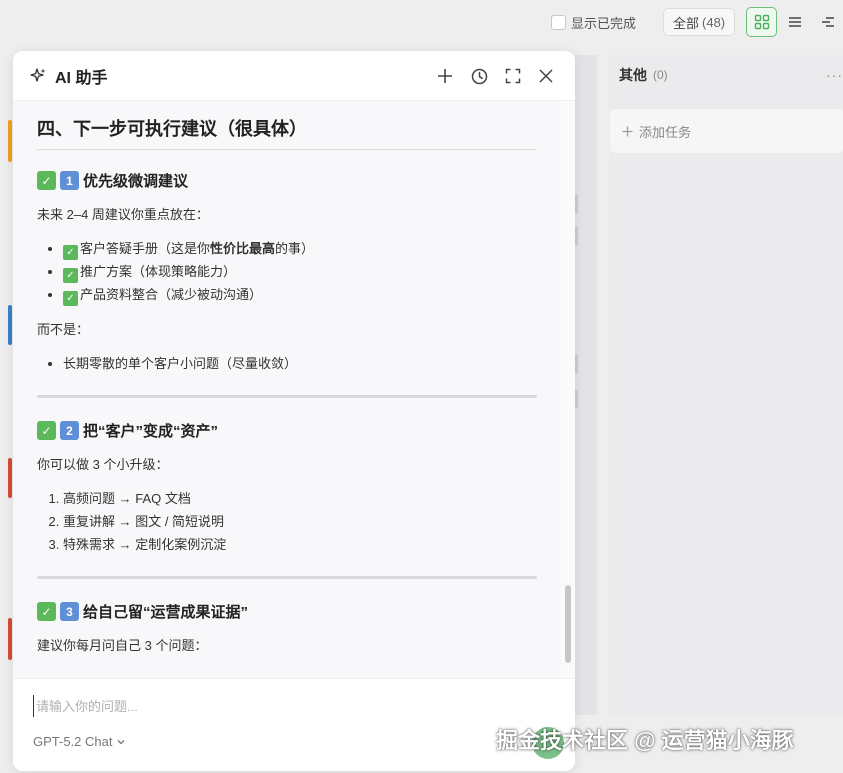 Image resolution: width=843 pixels, height=773 pixels. I want to click on list-item-text: 的事）, so click(295, 248).